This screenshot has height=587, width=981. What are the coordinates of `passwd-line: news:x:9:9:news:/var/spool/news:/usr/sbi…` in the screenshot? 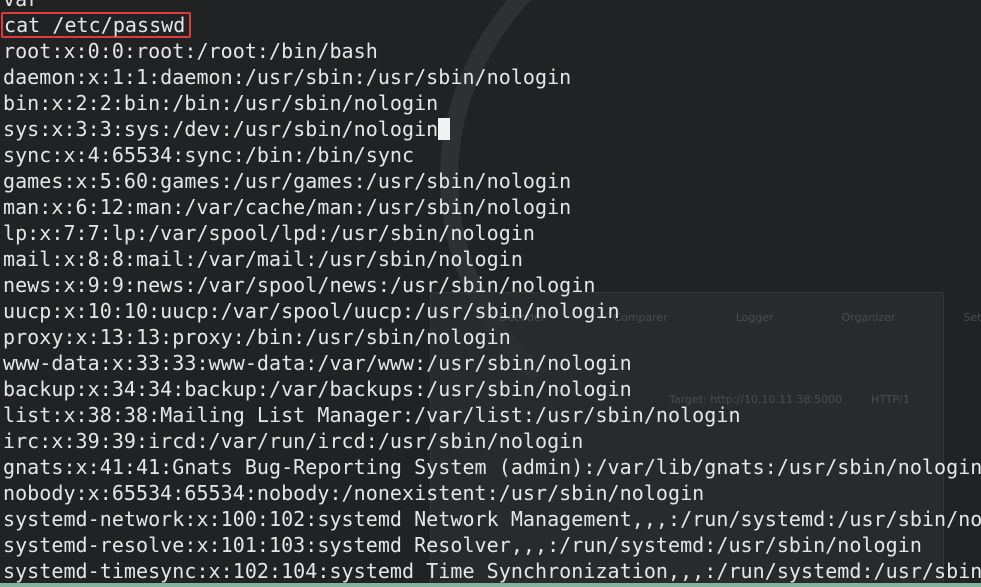 It's located at (299, 285).